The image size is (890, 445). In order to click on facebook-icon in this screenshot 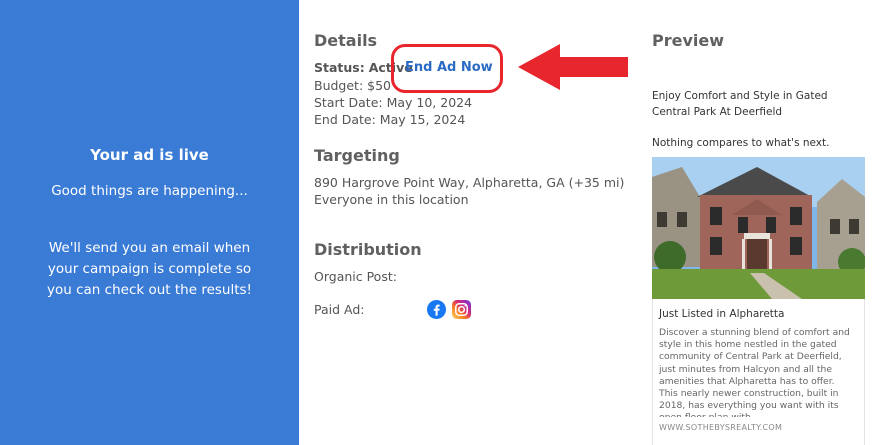, I will do `click(436, 309)`.